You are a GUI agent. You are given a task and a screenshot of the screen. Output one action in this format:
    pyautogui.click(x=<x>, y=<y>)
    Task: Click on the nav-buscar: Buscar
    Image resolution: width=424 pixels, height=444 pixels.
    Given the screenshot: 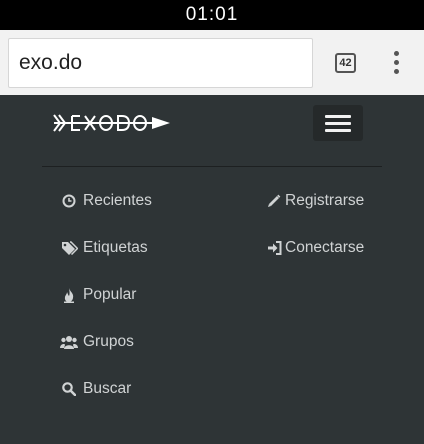 What is the action you would take?
    pyautogui.click(x=95, y=389)
    